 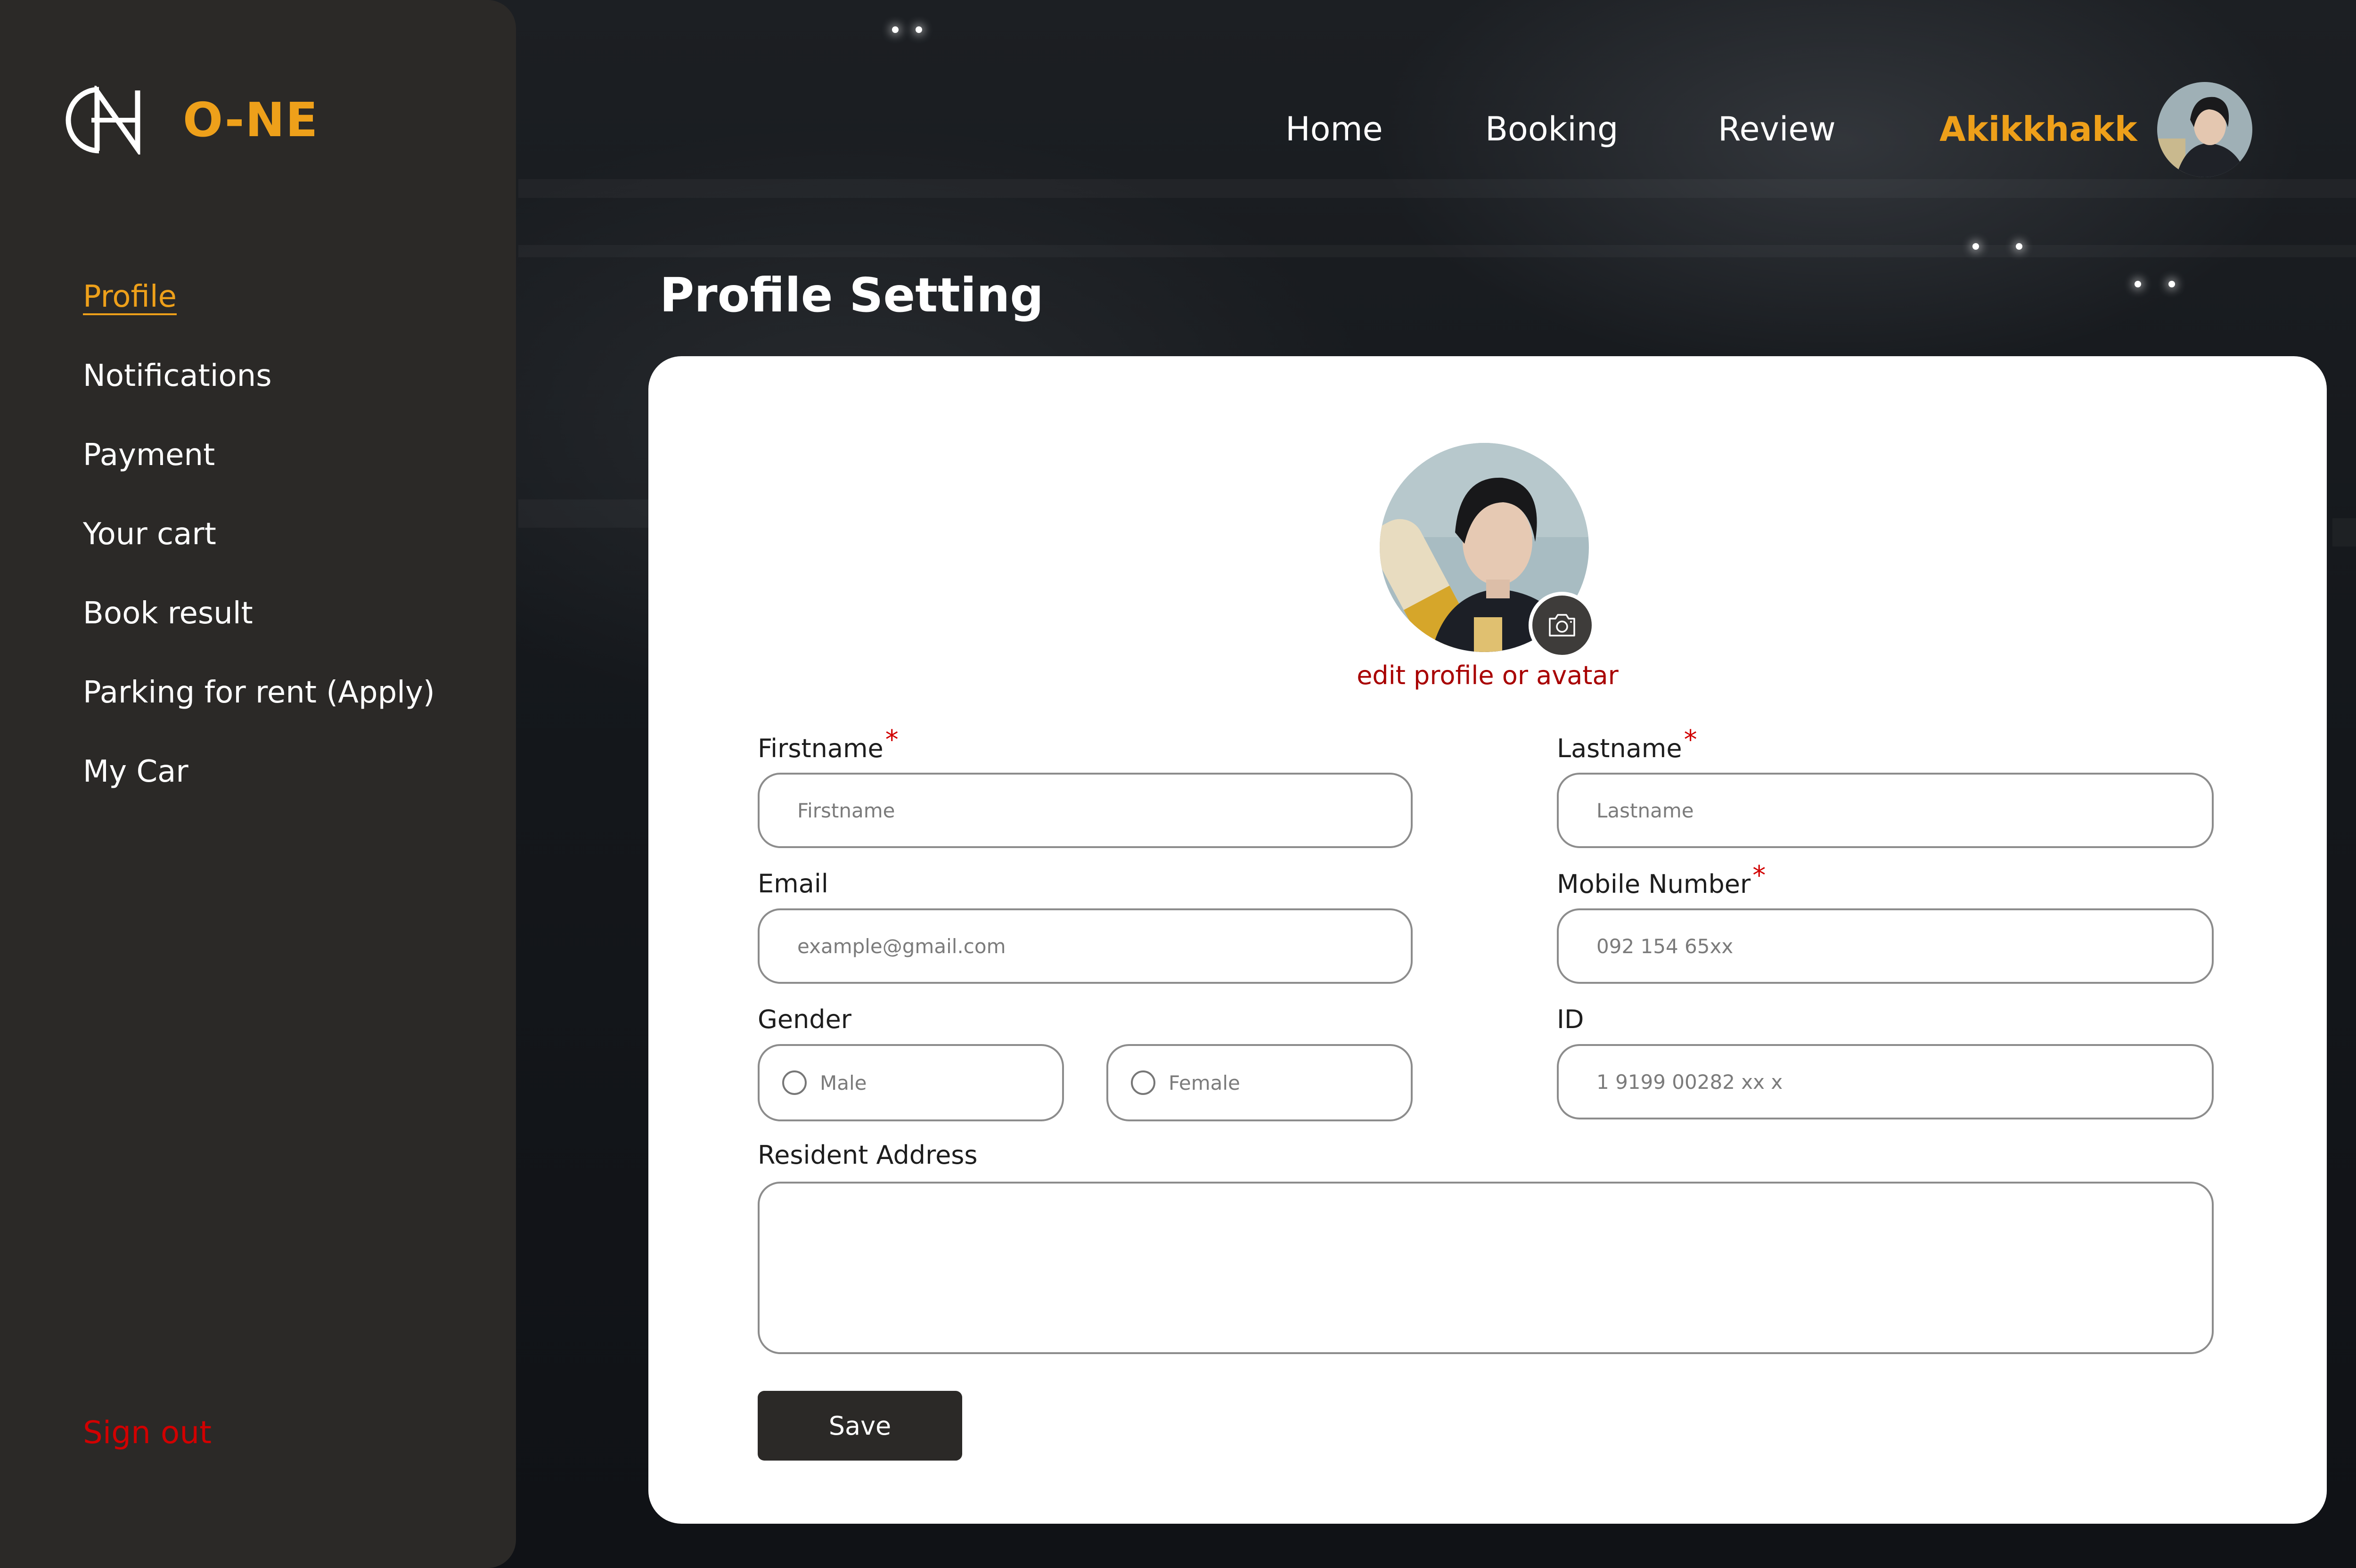 What do you see at coordinates (1551, 129) in the screenshot?
I see `nav-booking: Booking` at bounding box center [1551, 129].